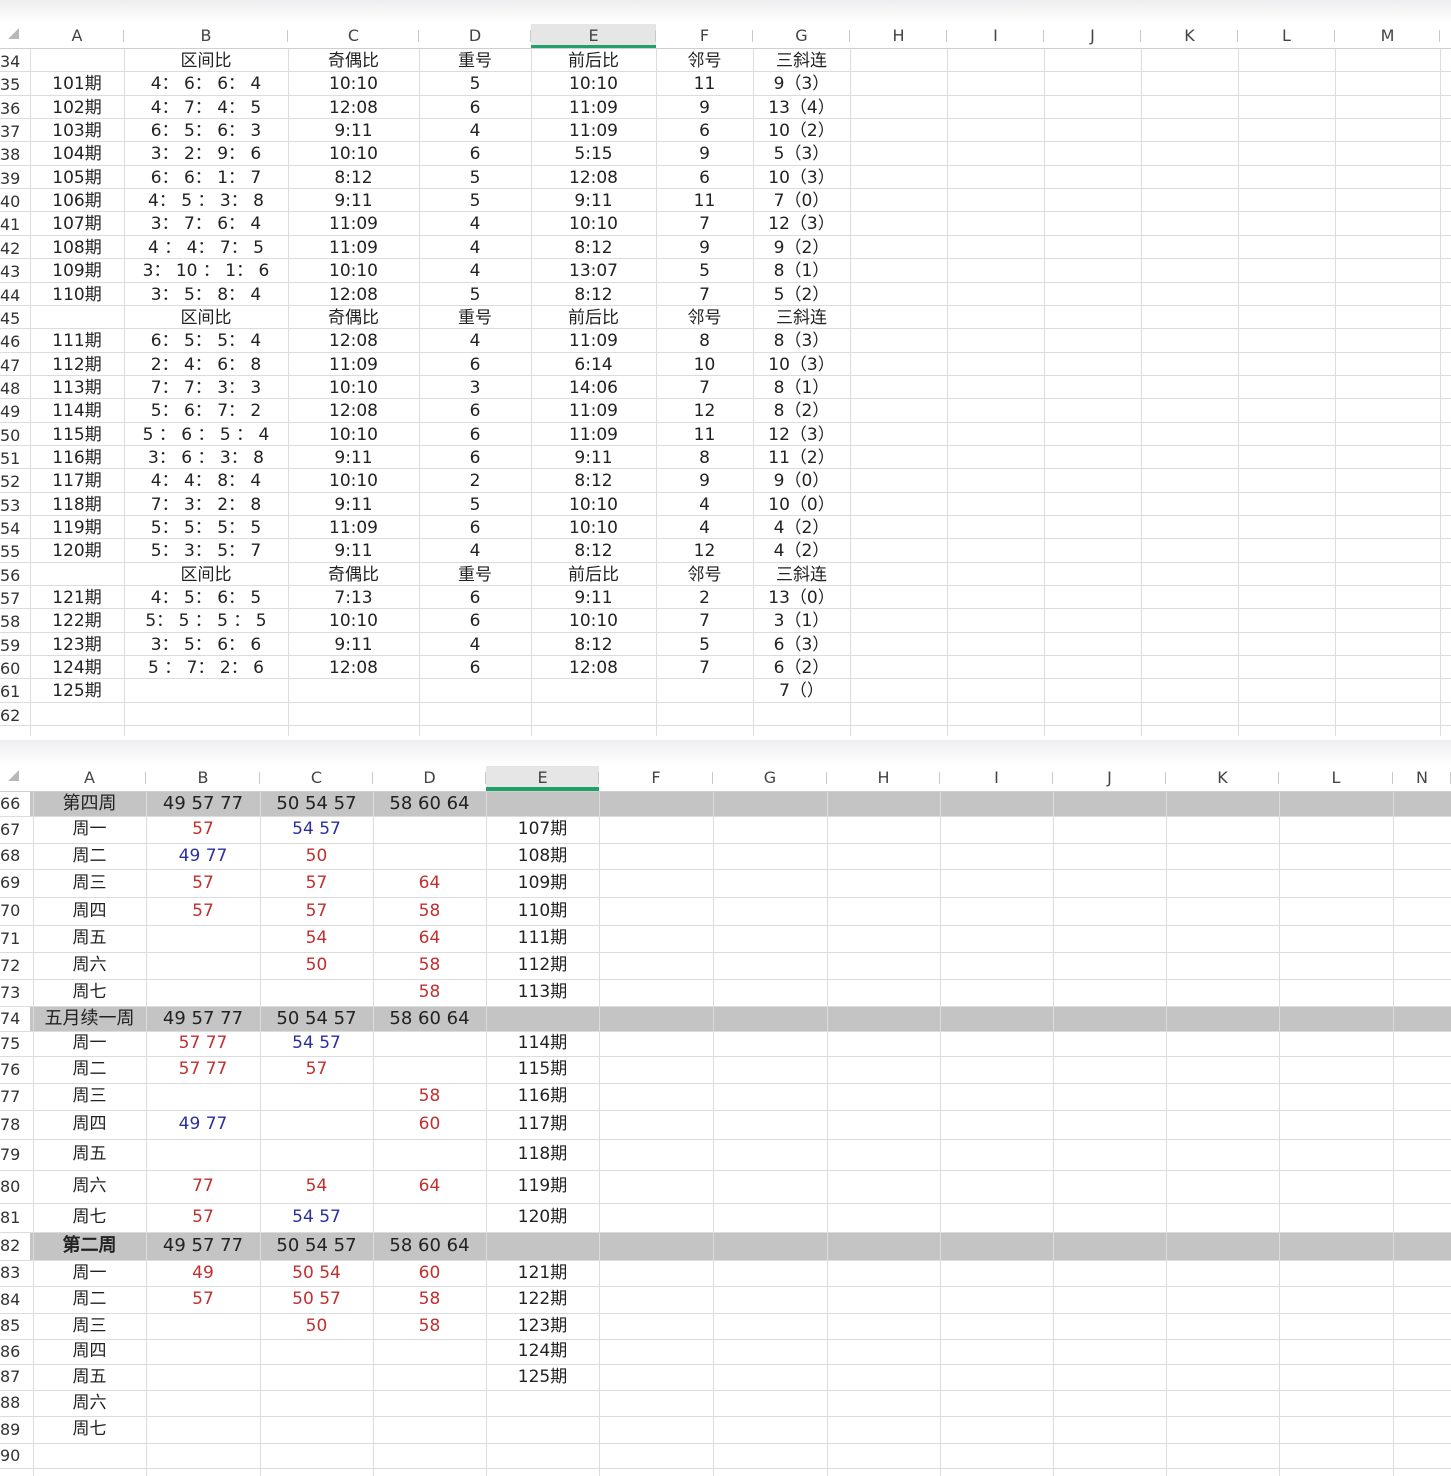 The image size is (1451, 1476). What do you see at coordinates (593, 458) in the screenshot?
I see `cell-e51: 9:11` at bounding box center [593, 458].